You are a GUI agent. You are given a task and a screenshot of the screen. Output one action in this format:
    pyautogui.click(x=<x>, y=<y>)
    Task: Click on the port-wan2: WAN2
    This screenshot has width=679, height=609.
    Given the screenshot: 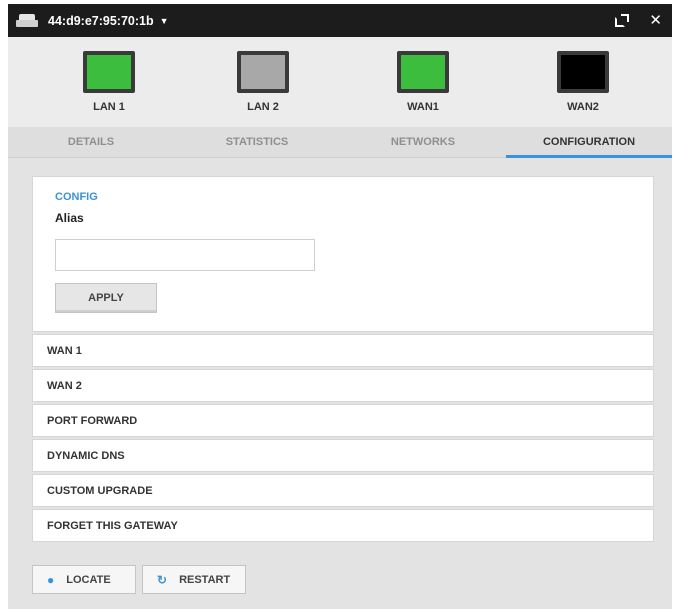 What is the action you would take?
    pyautogui.click(x=583, y=82)
    